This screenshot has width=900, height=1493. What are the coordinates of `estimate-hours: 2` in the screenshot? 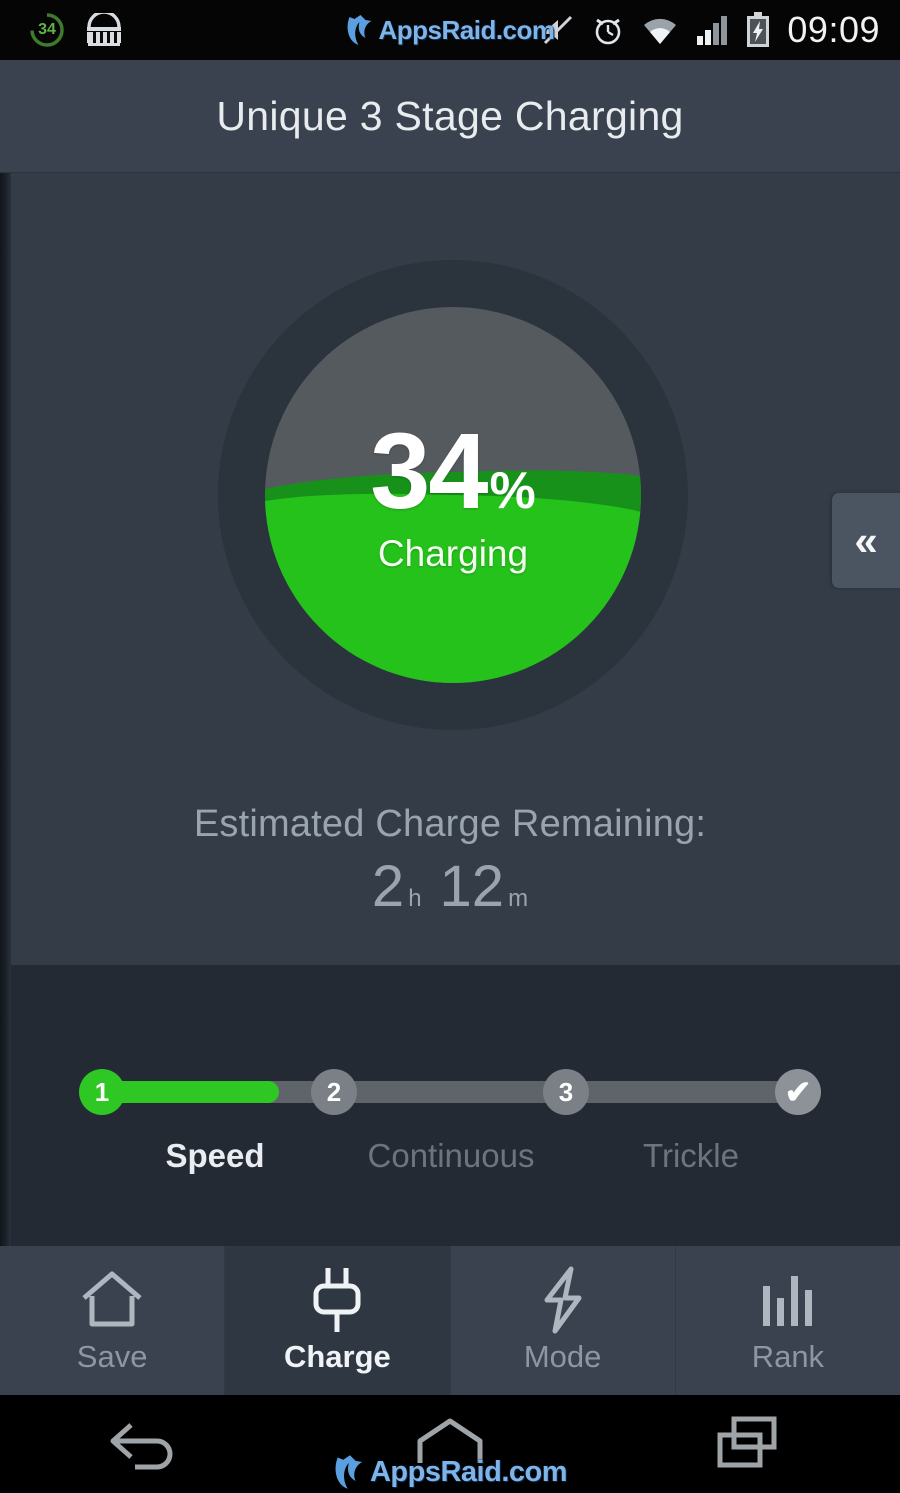 It's located at (388, 886).